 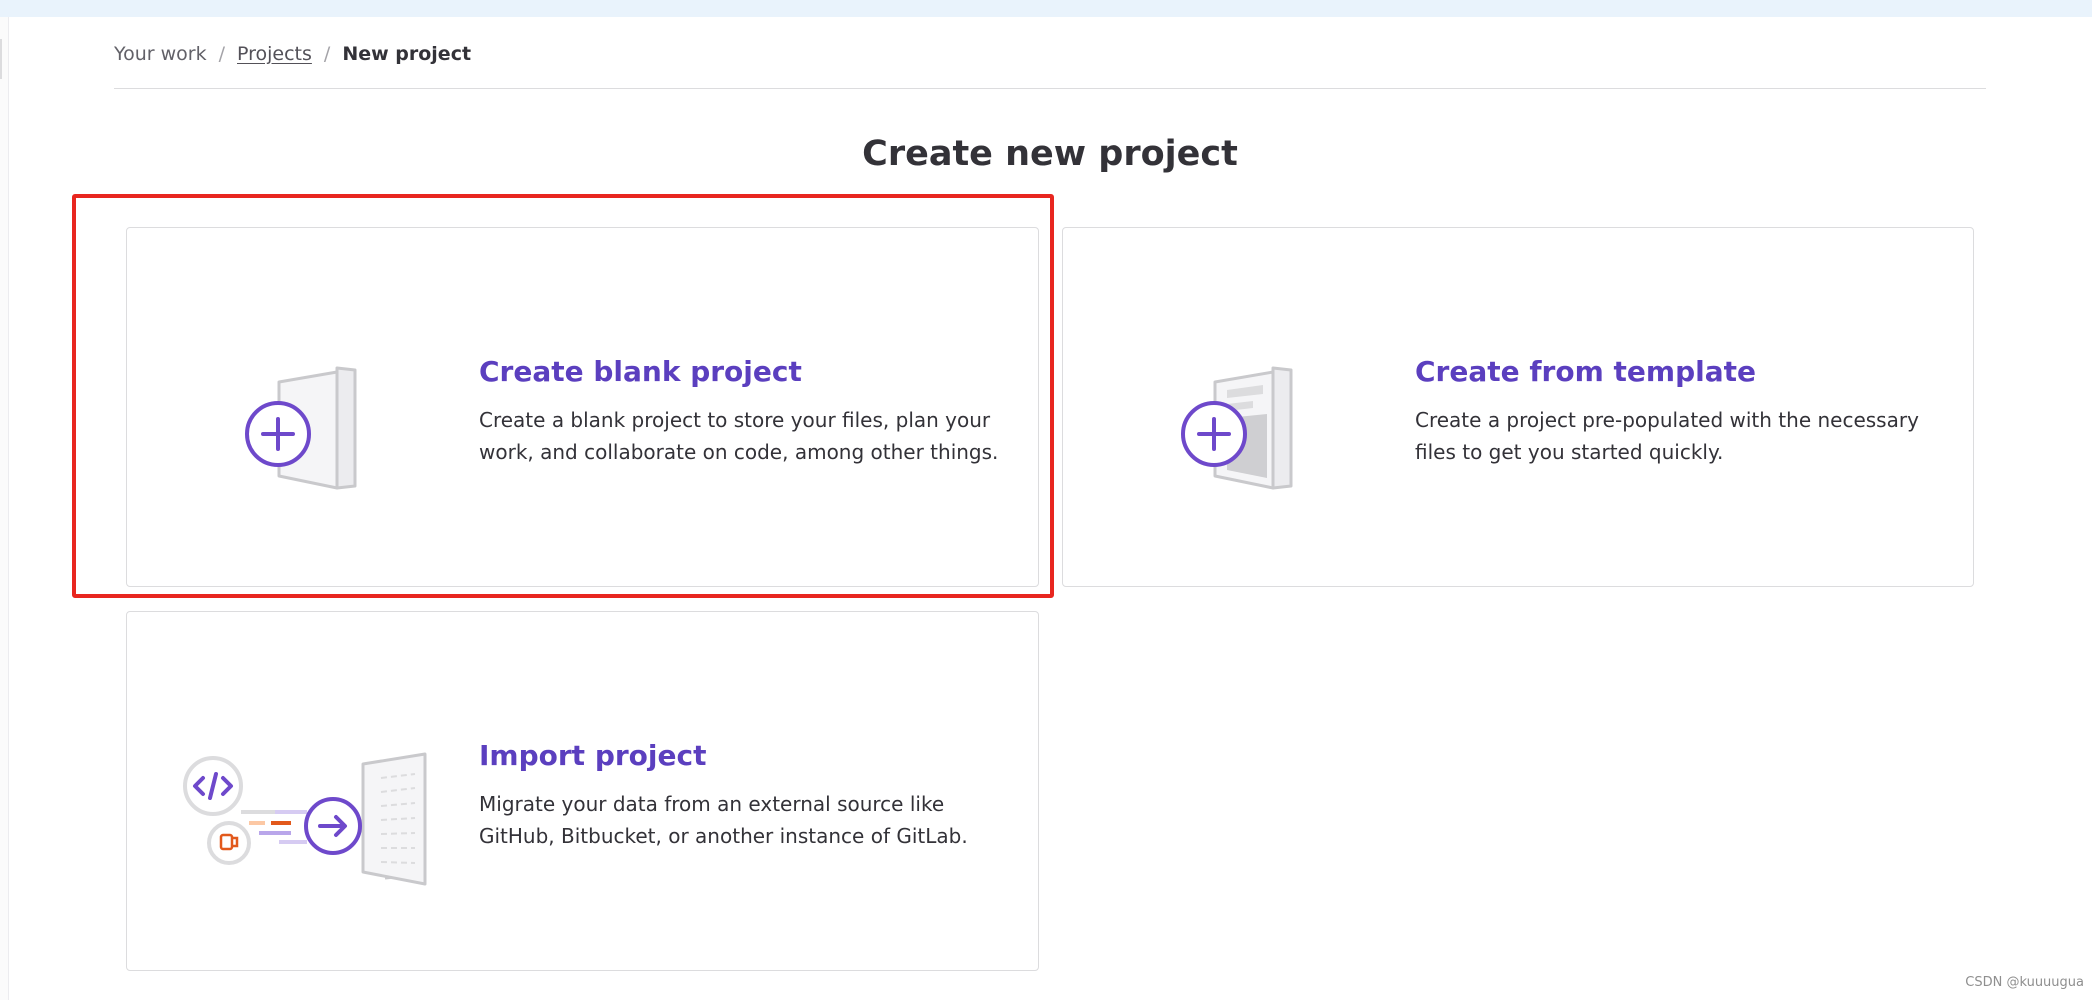 What do you see at coordinates (1, 59) in the screenshot?
I see `sidebar-toggle-handle` at bounding box center [1, 59].